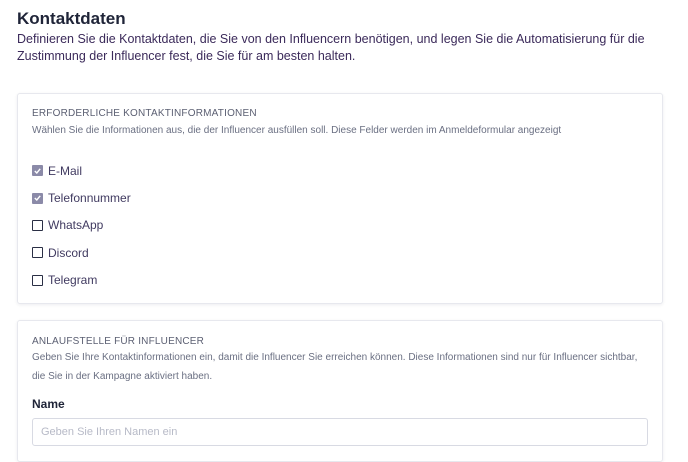 The width and height of the screenshot is (688, 462). What do you see at coordinates (144, 113) in the screenshot?
I see `card-title: ERFORDERLICHE KONTAKTINFORMATIONEN` at bounding box center [144, 113].